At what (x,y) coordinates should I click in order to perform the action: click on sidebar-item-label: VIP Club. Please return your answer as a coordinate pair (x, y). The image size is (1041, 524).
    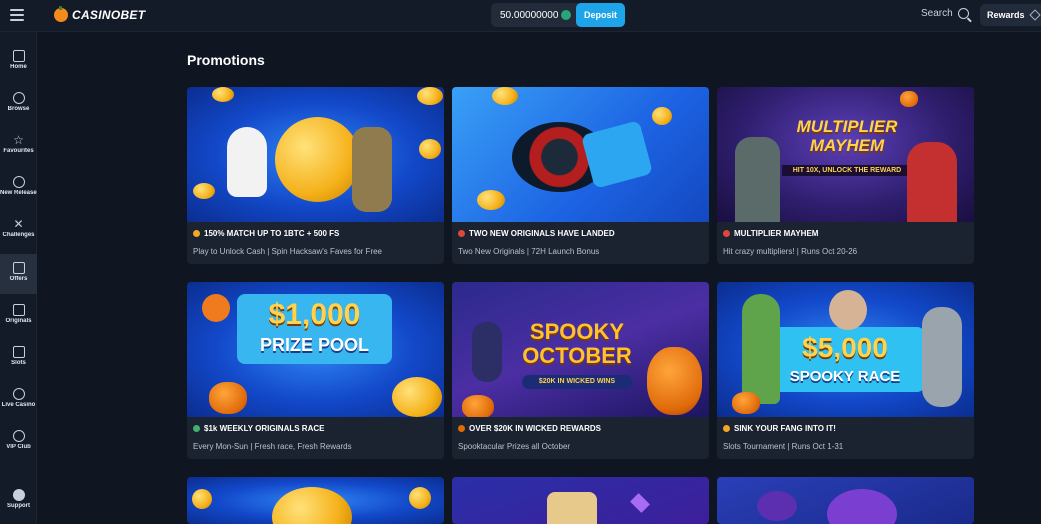
    Looking at the image, I should click on (18, 447).